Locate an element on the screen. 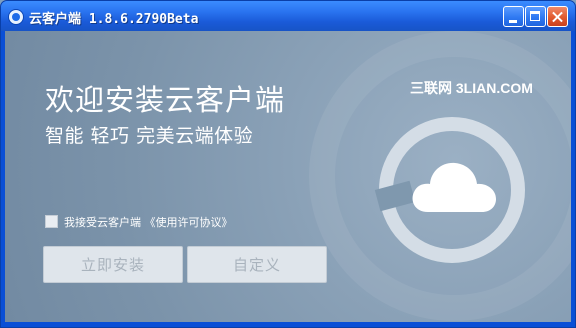  maximize-button is located at coordinates (535, 16).